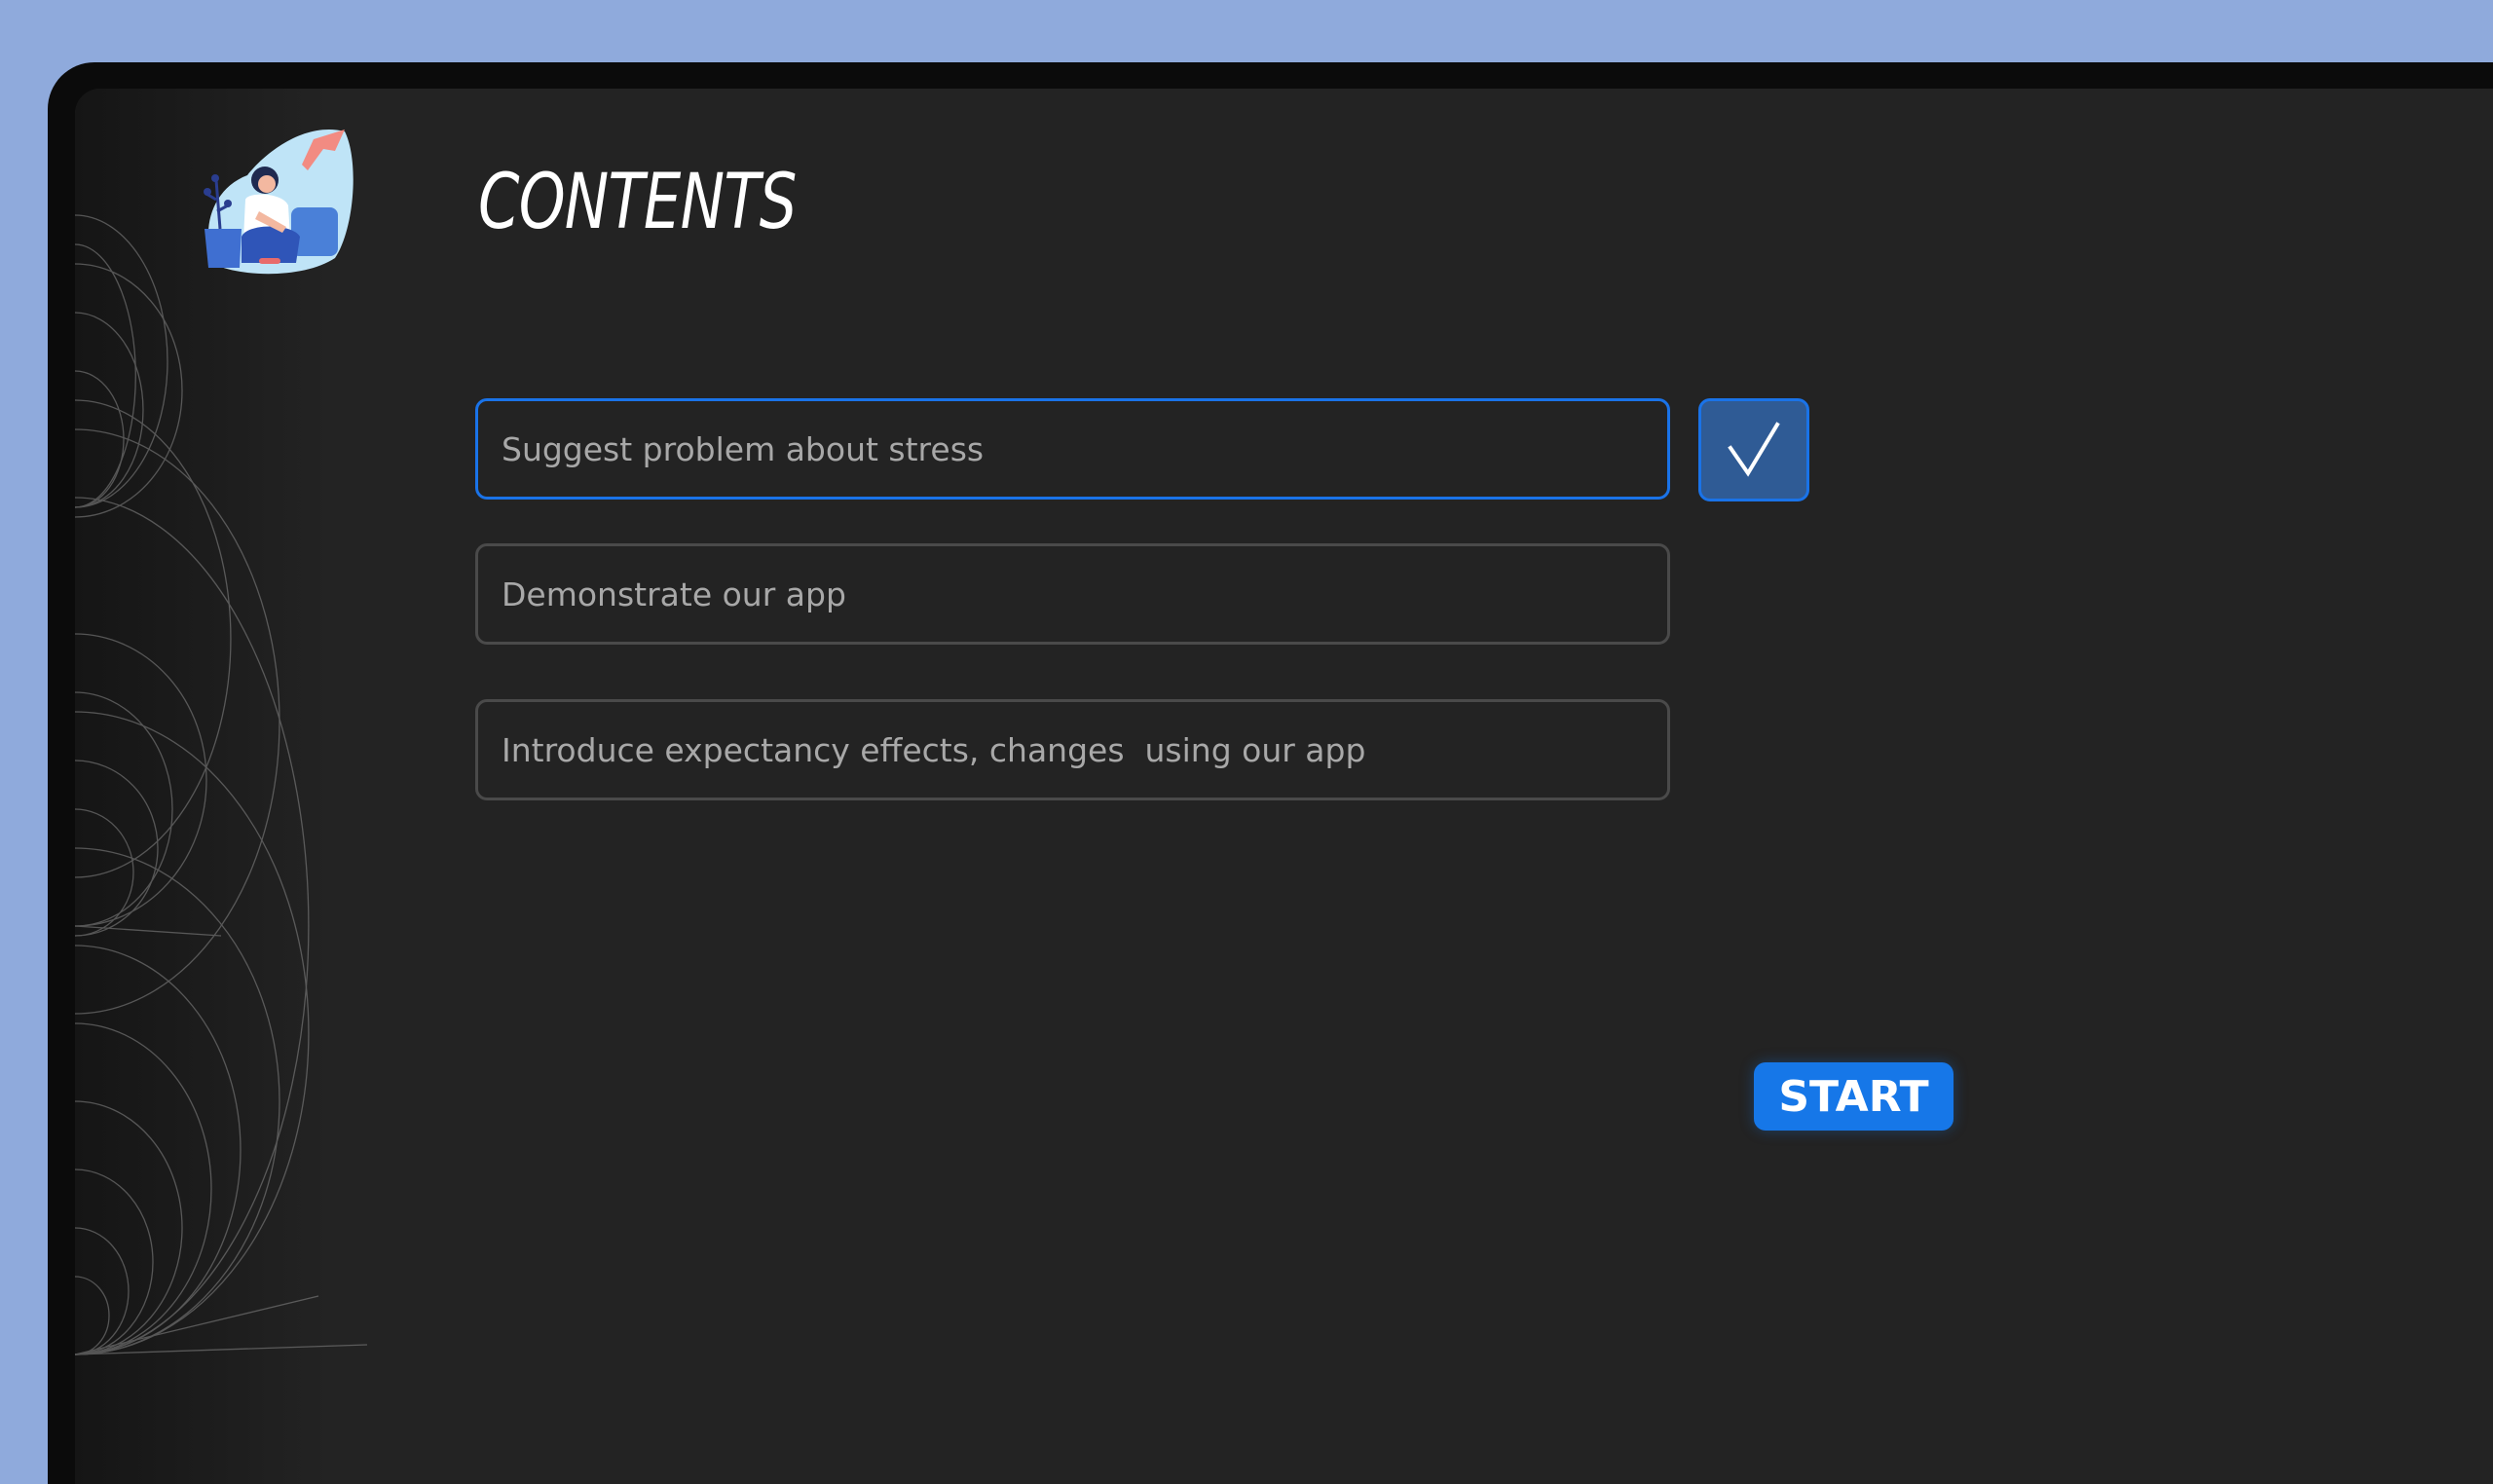 This screenshot has height=1484, width=2493. I want to click on avatar-illustration, so click(278, 202).